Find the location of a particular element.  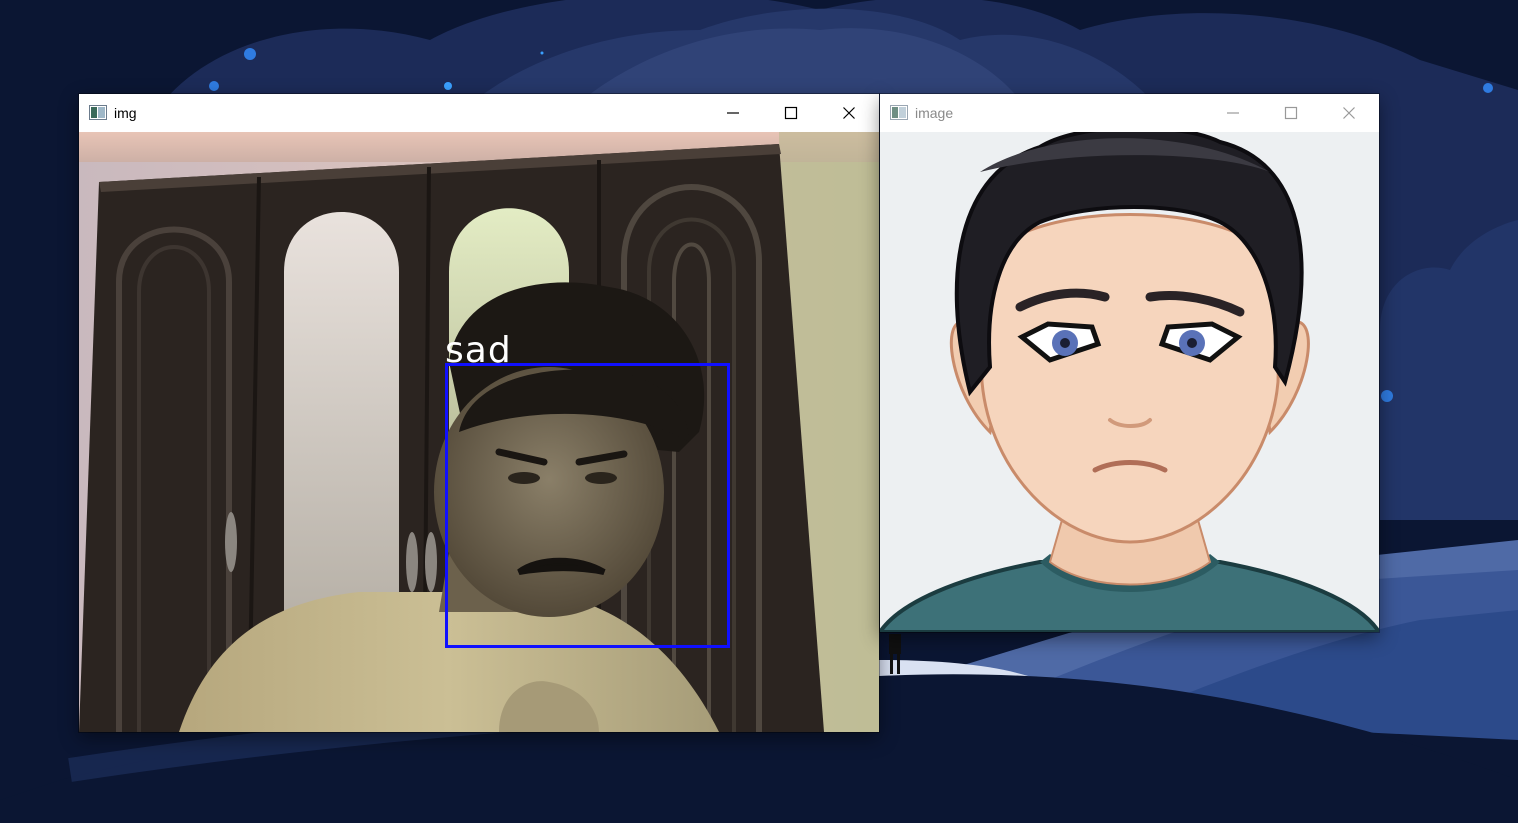

face-detection-box is located at coordinates (587, 505).